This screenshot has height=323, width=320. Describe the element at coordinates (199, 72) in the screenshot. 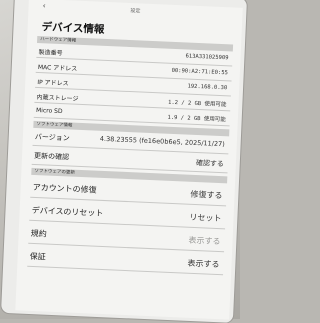

I see `row-value: 00:90:A2:71:E0:55` at that location.